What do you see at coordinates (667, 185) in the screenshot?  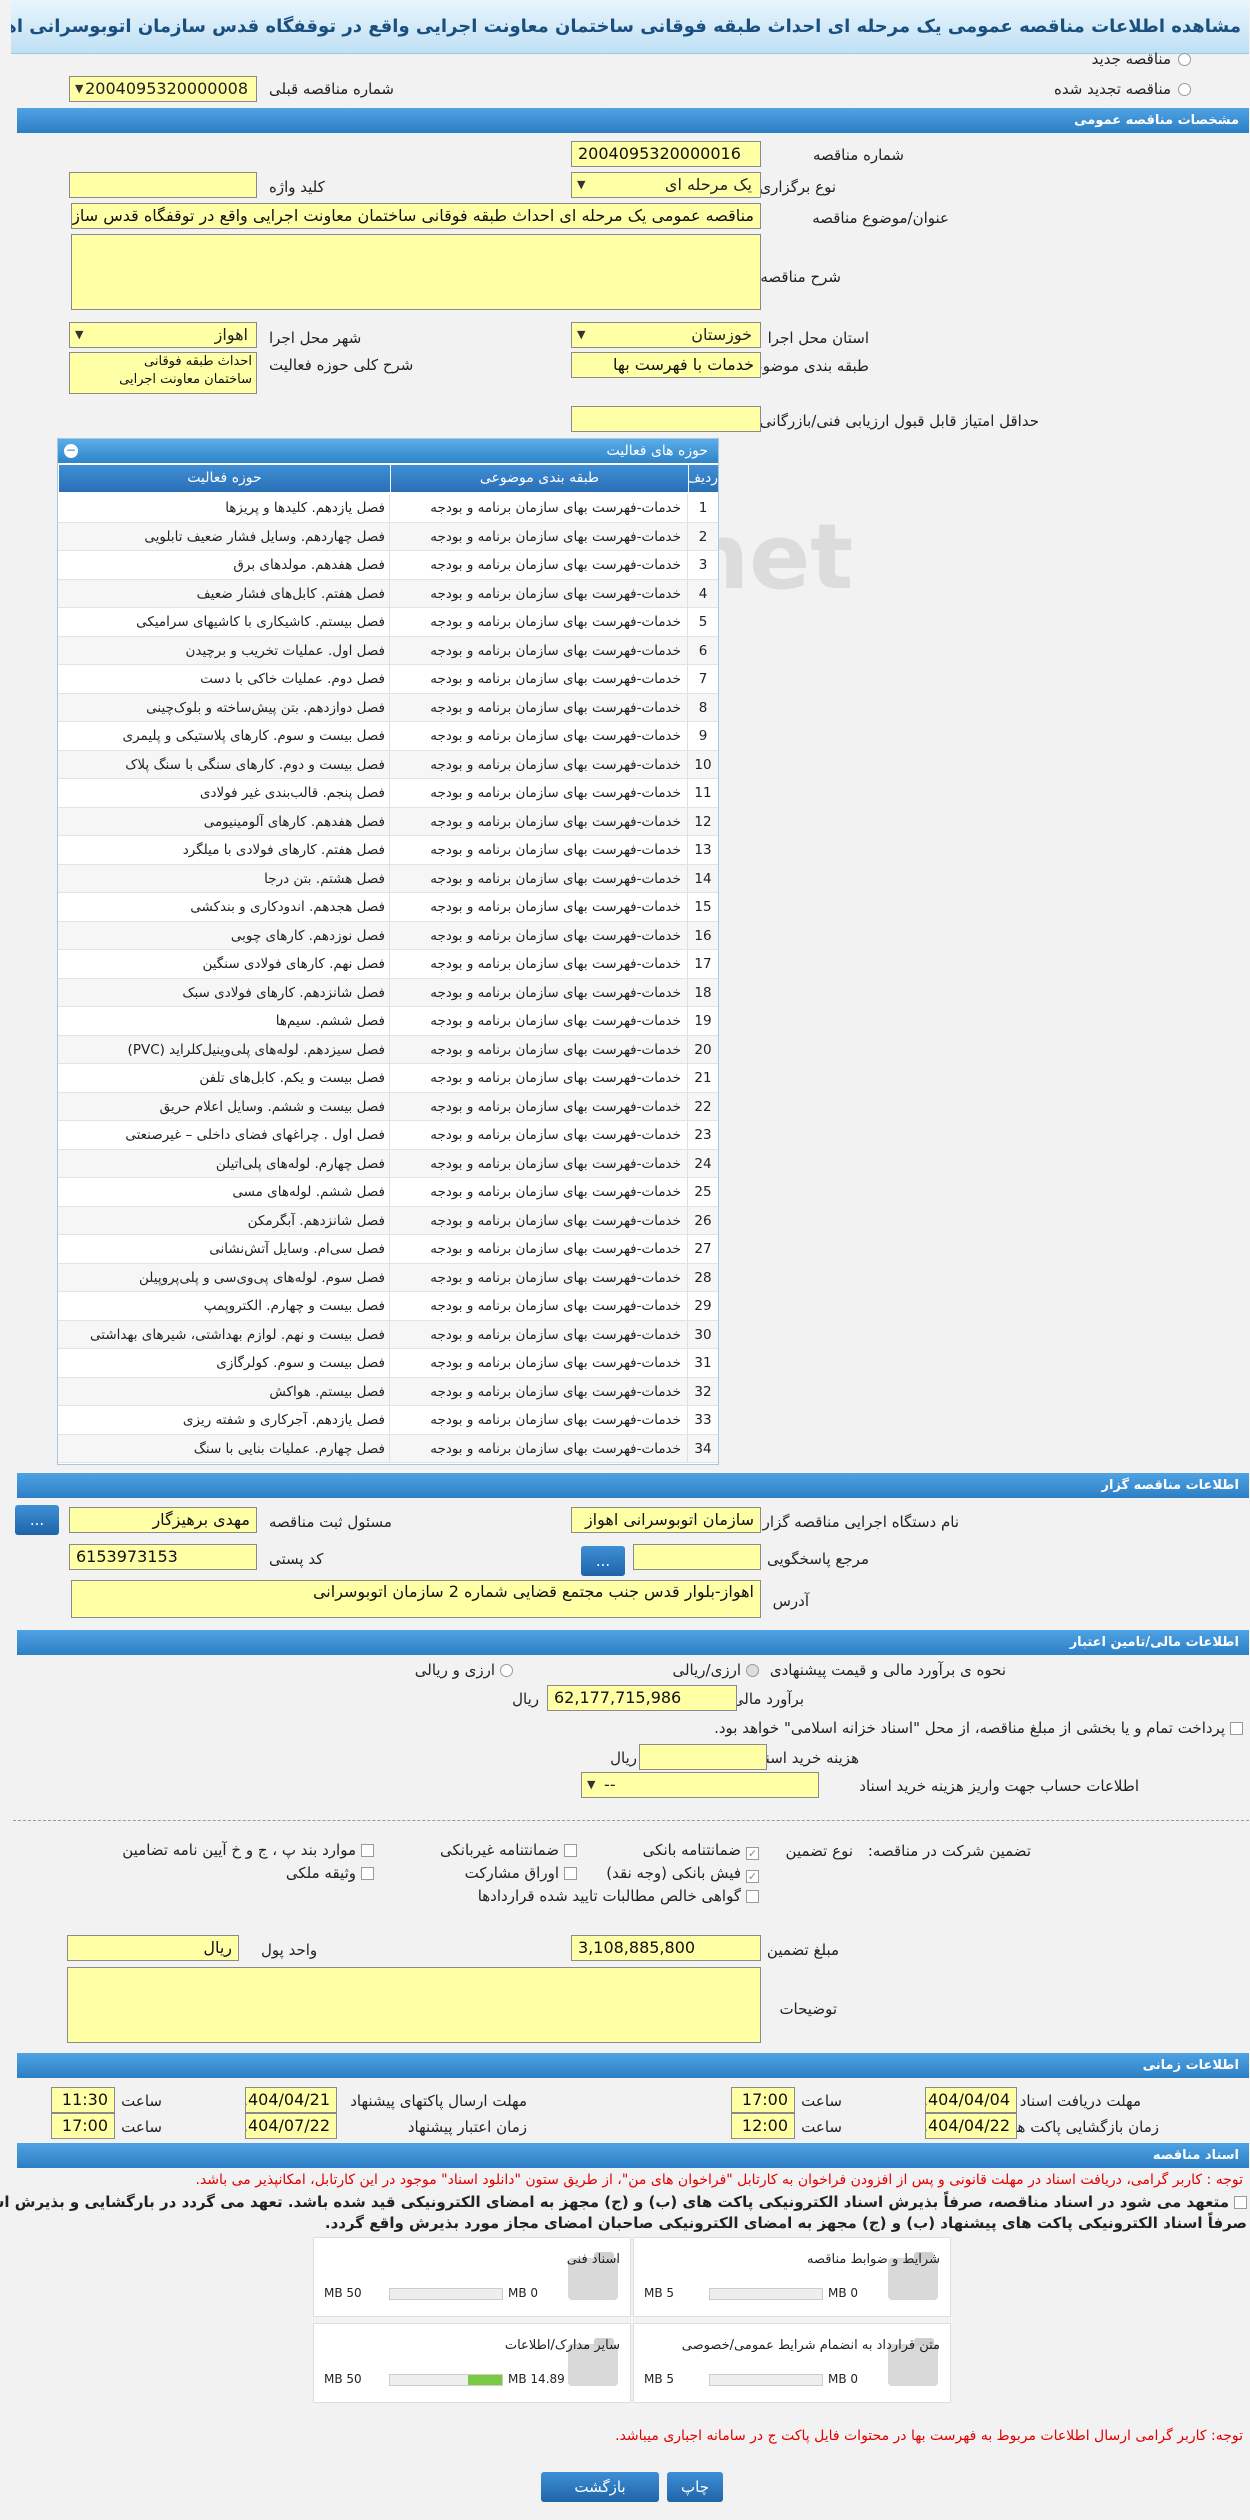 I see `type-select: یک مرحله ای ▼` at bounding box center [667, 185].